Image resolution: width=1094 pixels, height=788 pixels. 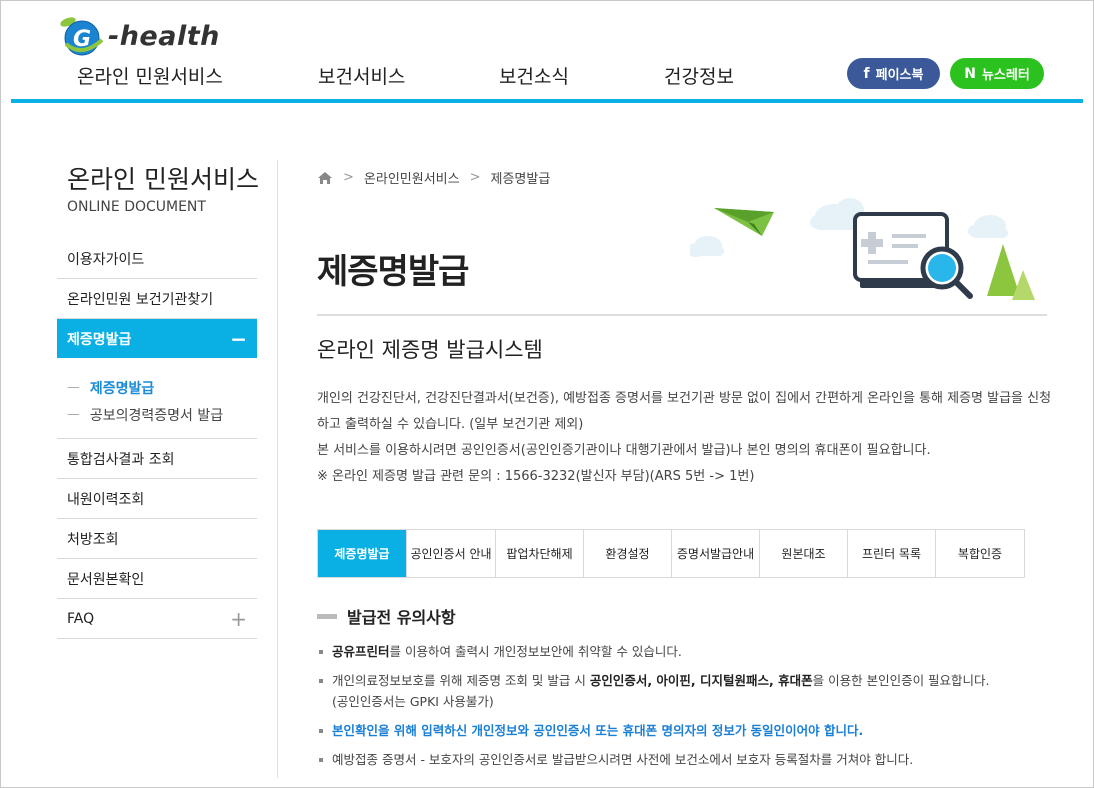 What do you see at coordinates (804, 553) in the screenshot?
I see `tab-original-compare: 원본대조` at bounding box center [804, 553].